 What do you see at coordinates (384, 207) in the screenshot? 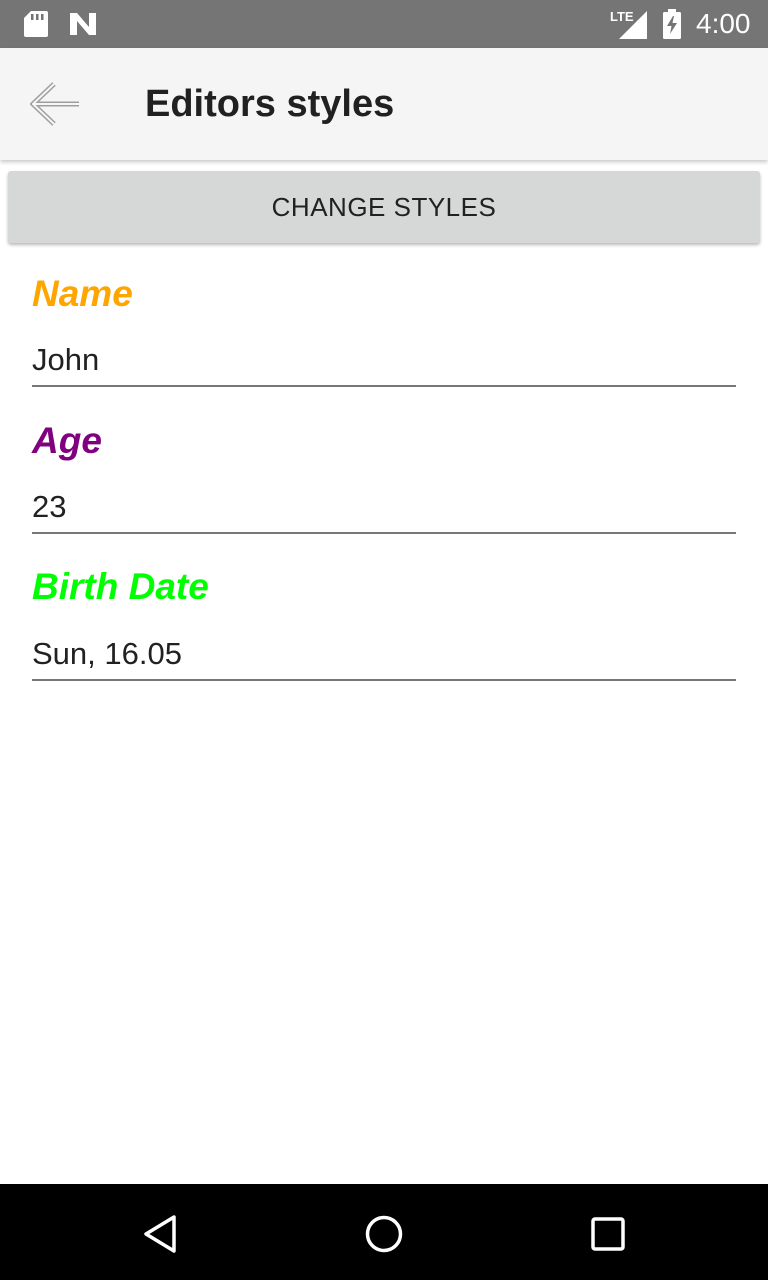
I see `change-styles-button: CHANGE STYLES` at bounding box center [384, 207].